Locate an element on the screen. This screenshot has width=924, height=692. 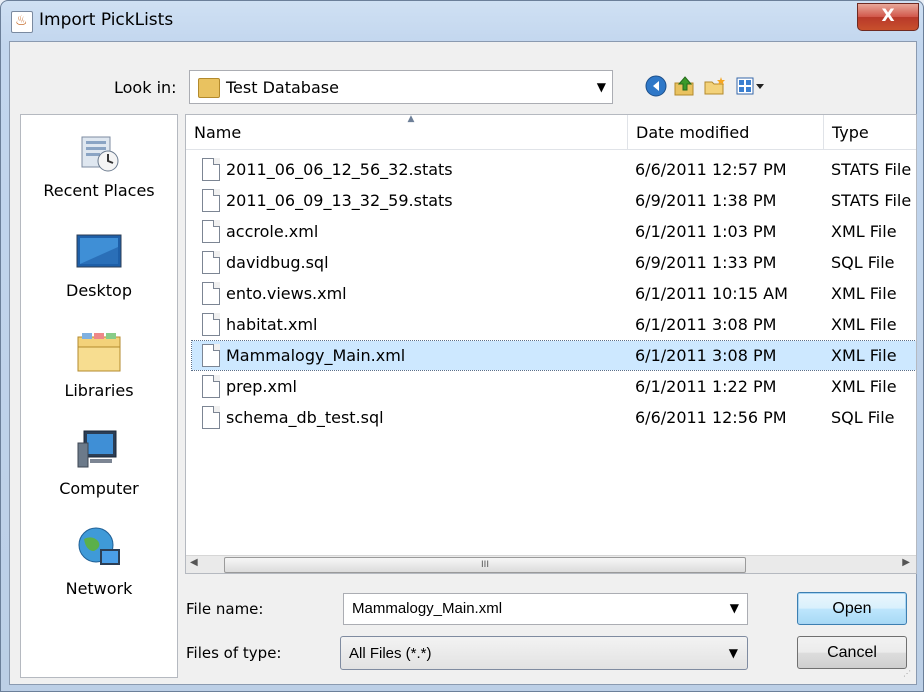
back-icon is located at coordinates (656, 87).